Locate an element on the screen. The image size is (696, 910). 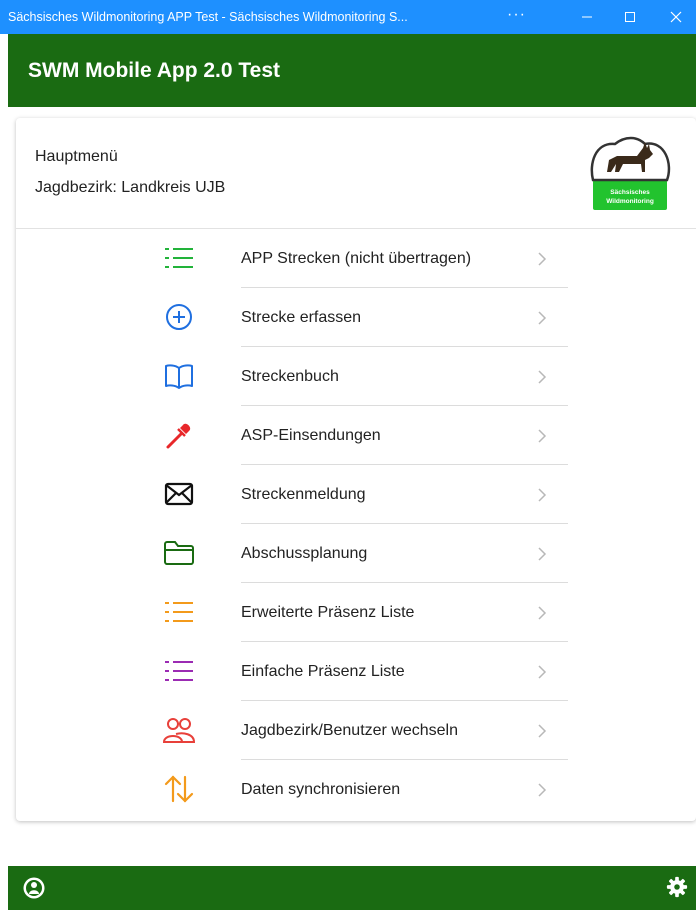
minimize-icon is located at coordinates (587, 17).